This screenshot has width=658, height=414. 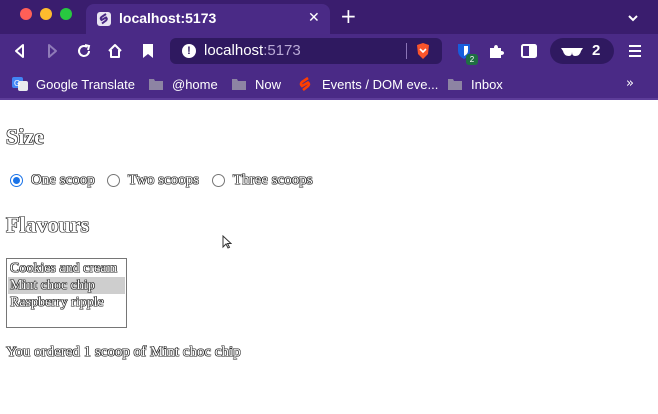 I want to click on menu-icon, so click(x=635, y=51).